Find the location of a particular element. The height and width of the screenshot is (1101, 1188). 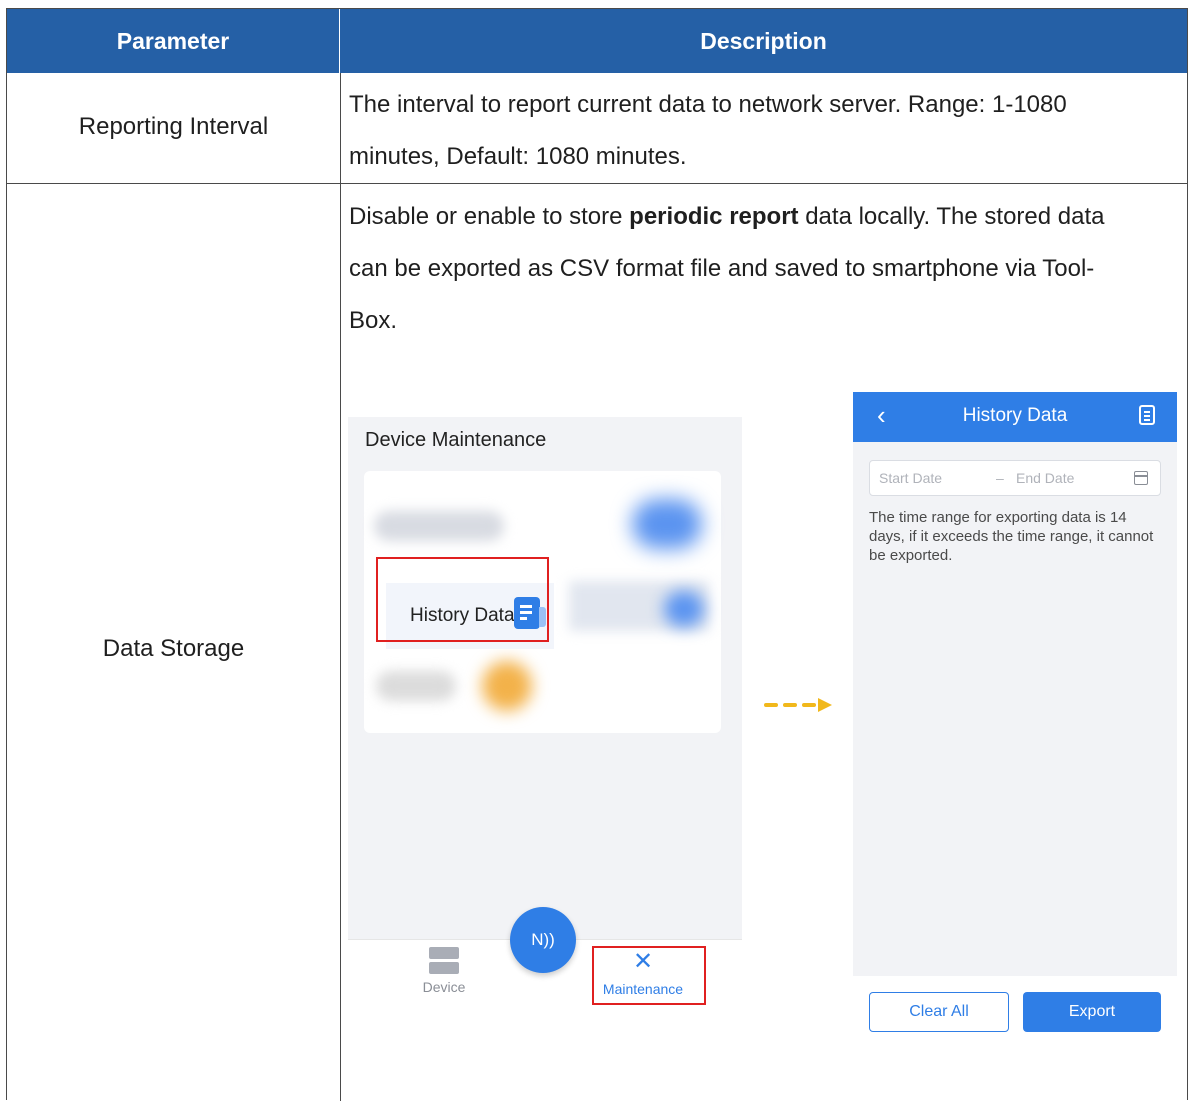

device-maintenance-title: Device Maintenance is located at coordinates (456, 440).